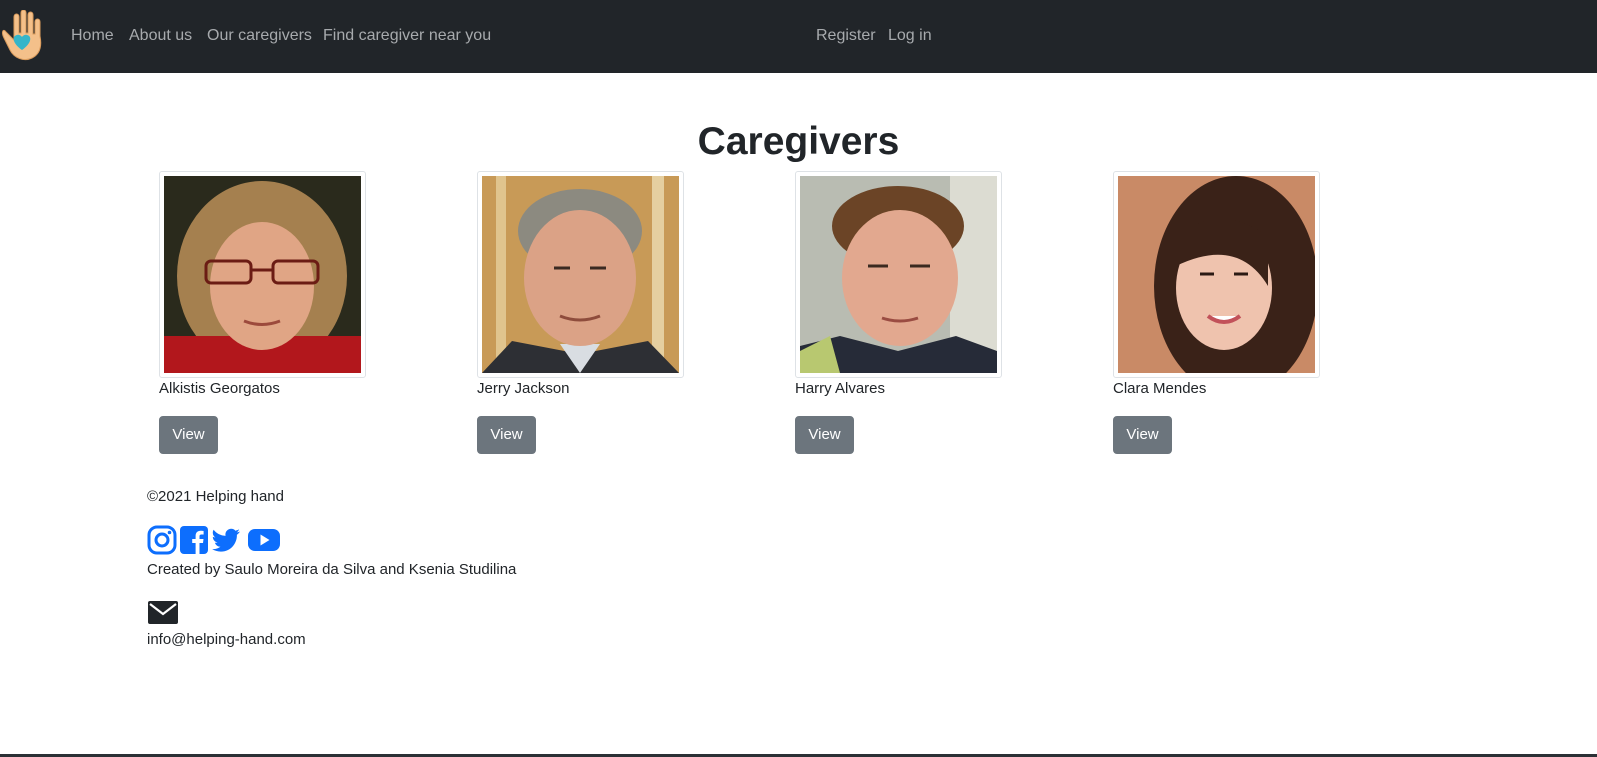  Describe the element at coordinates (215, 496) in the screenshot. I see `footer-copyright: ©2021 Helping hand` at that location.